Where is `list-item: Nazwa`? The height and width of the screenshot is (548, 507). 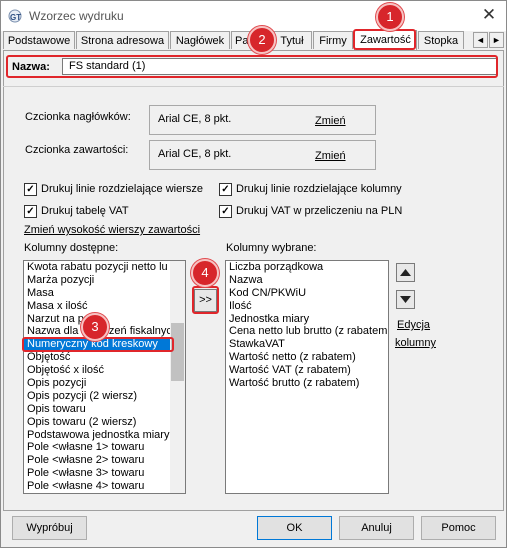
list-item: Nazwa is located at coordinates (307, 280).